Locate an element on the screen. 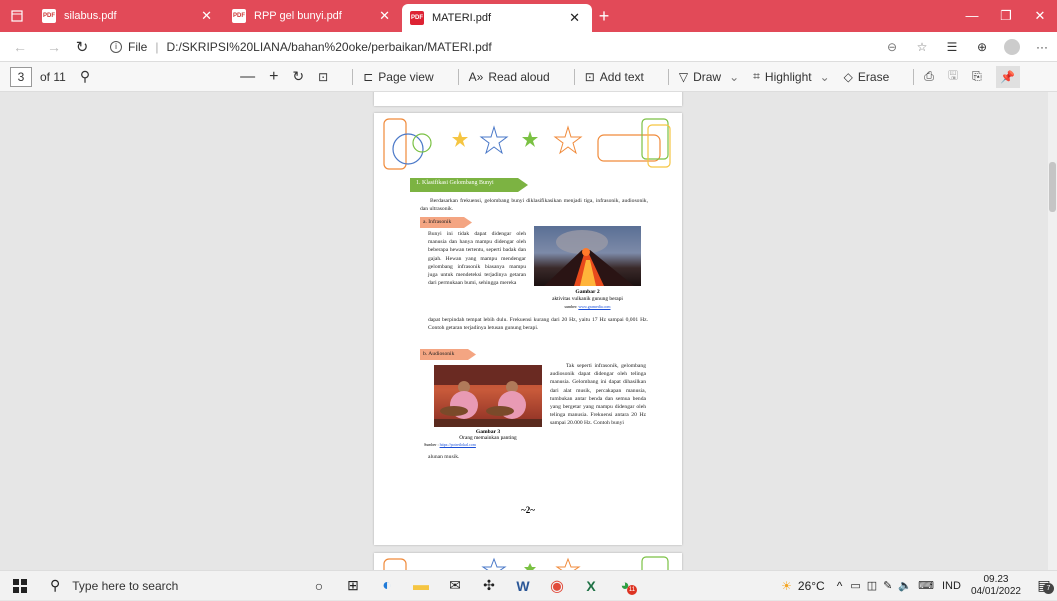 Image resolution: width=1057 pixels, height=601 pixels. zoom-in-icon: + is located at coordinates (273, 77).